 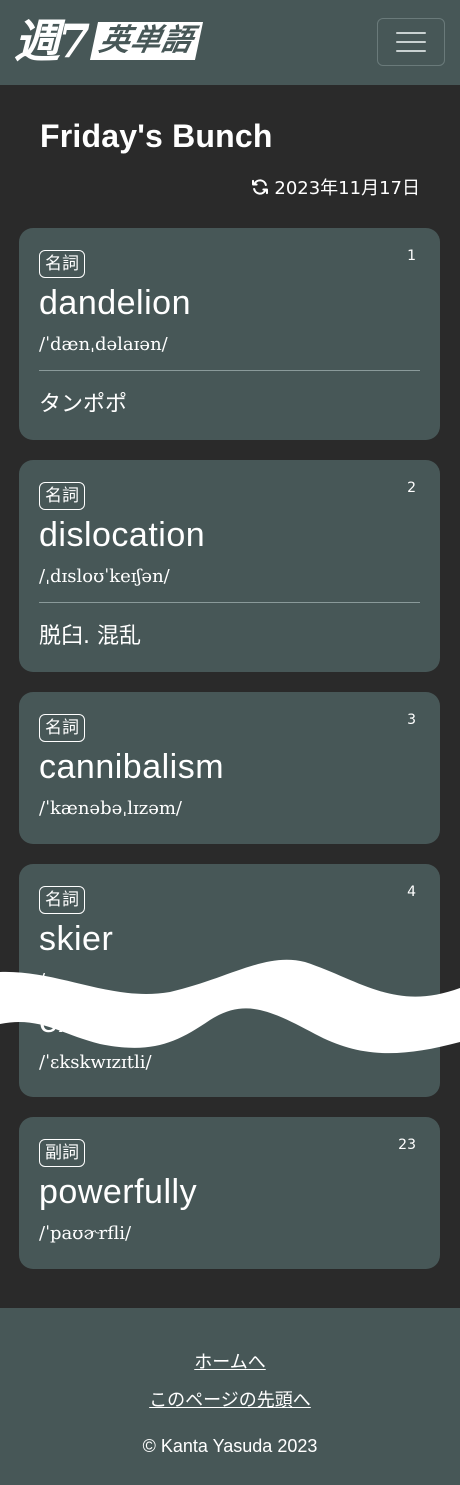 What do you see at coordinates (110, 808) in the screenshot?
I see `pronunciation: /ˈkænəbəˌlɪzəm/` at bounding box center [110, 808].